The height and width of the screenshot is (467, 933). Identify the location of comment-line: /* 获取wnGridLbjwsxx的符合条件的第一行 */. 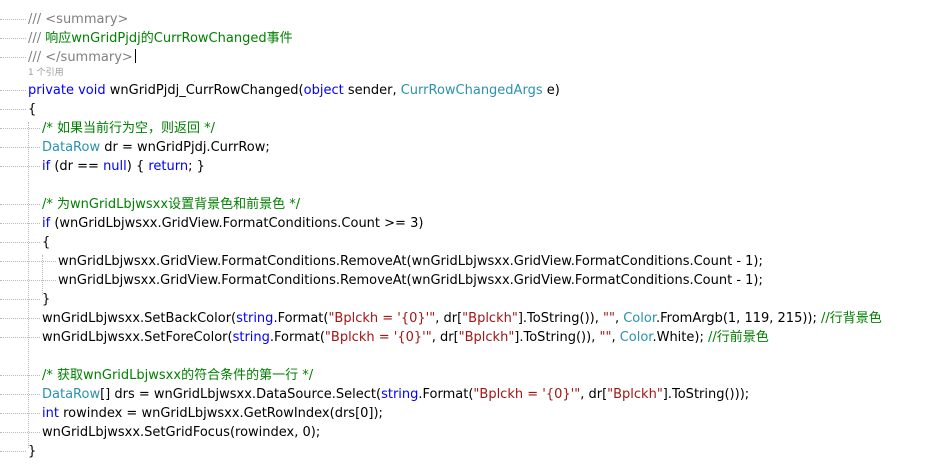
(177, 375).